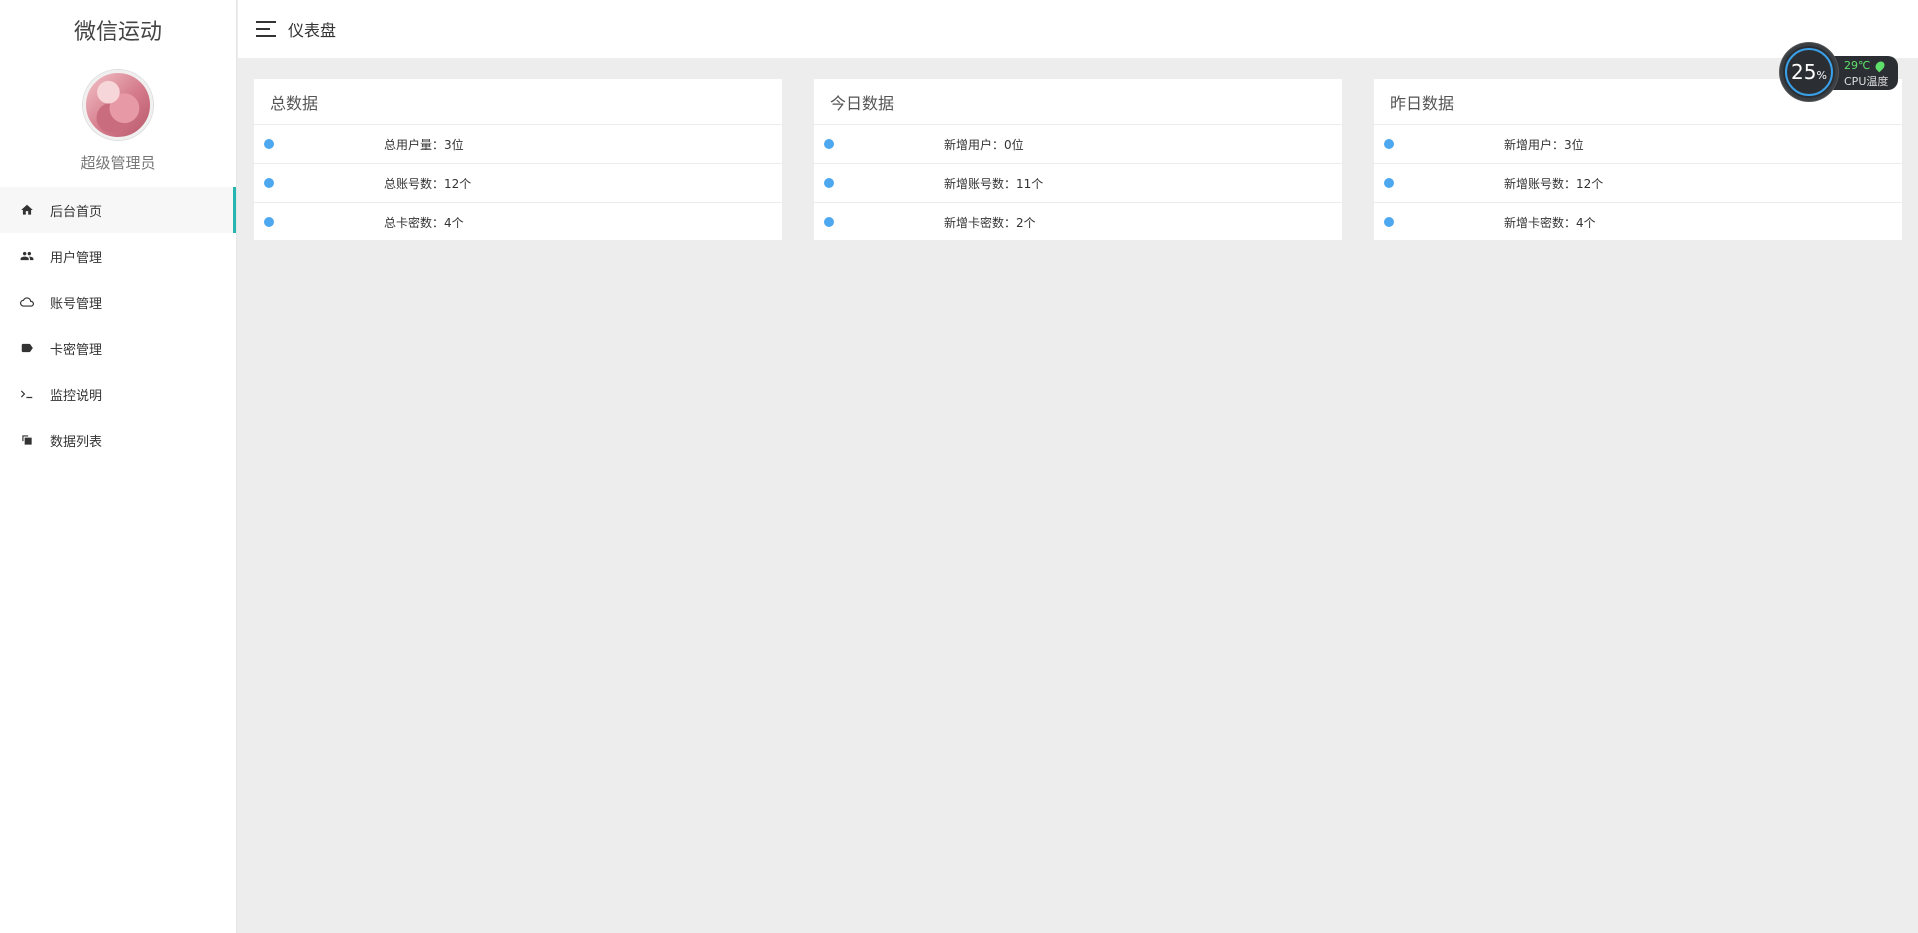  What do you see at coordinates (118, 210) in the screenshot?
I see `sidebar-item-home: 后台首页` at bounding box center [118, 210].